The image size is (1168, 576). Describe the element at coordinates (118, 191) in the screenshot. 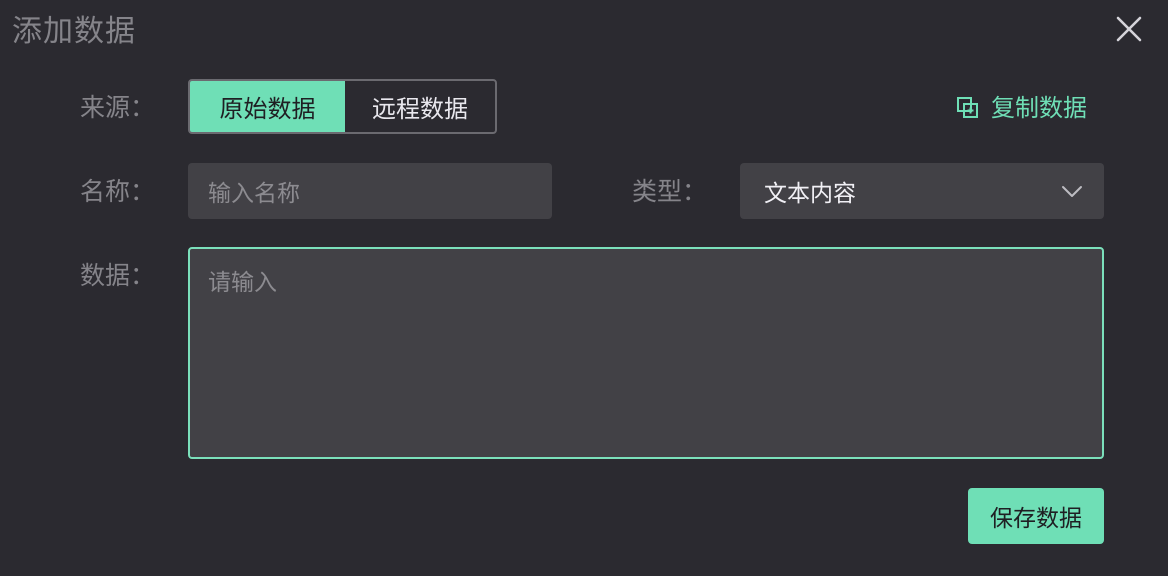

I see `name-label: 名称：` at that location.